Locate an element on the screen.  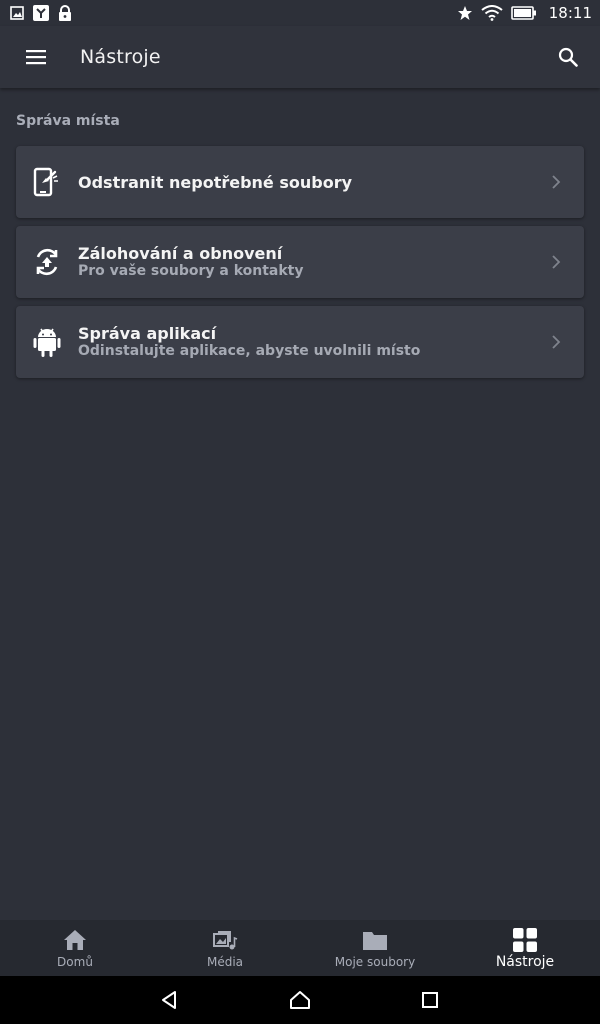
menu-button is located at coordinates (36, 57).